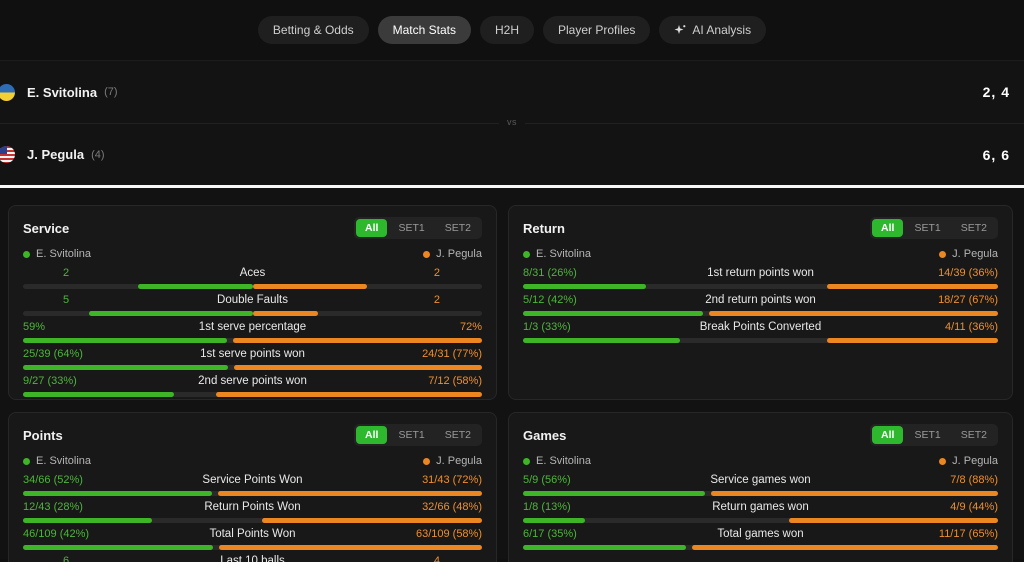 The width and height of the screenshot is (1024, 562). I want to click on player-row-j-pegula: vs J. Pegula (4) 6, 6, so click(512, 151).